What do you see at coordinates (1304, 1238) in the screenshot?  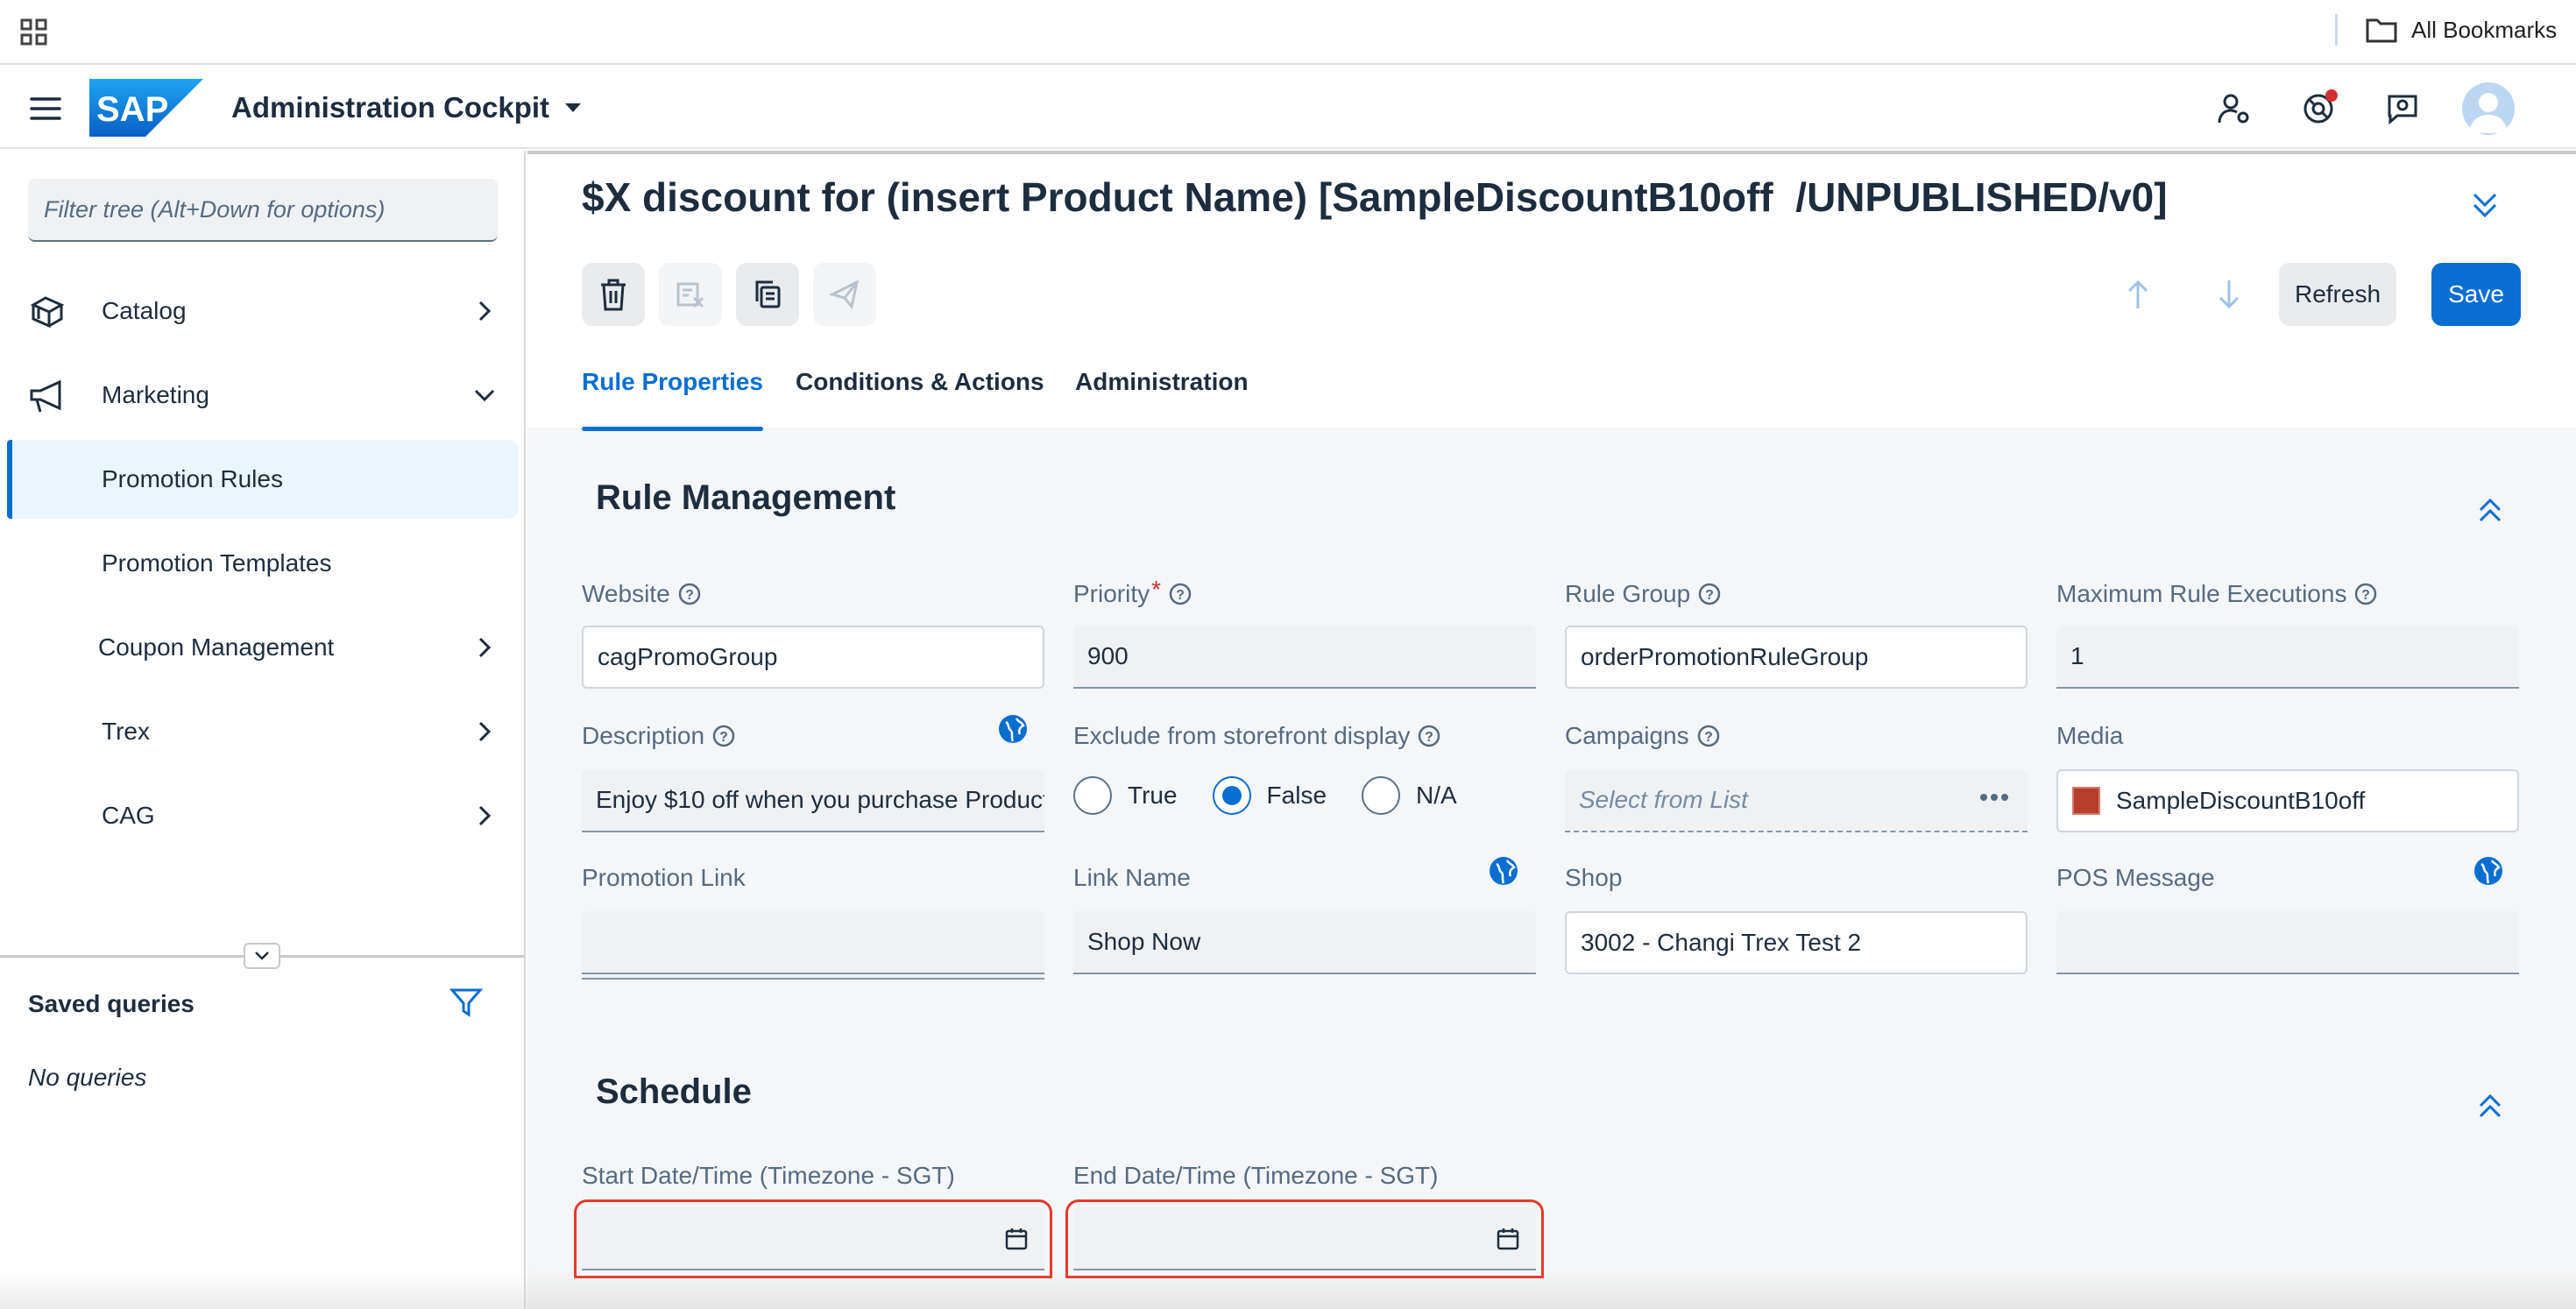 I see `end-date-field` at bounding box center [1304, 1238].